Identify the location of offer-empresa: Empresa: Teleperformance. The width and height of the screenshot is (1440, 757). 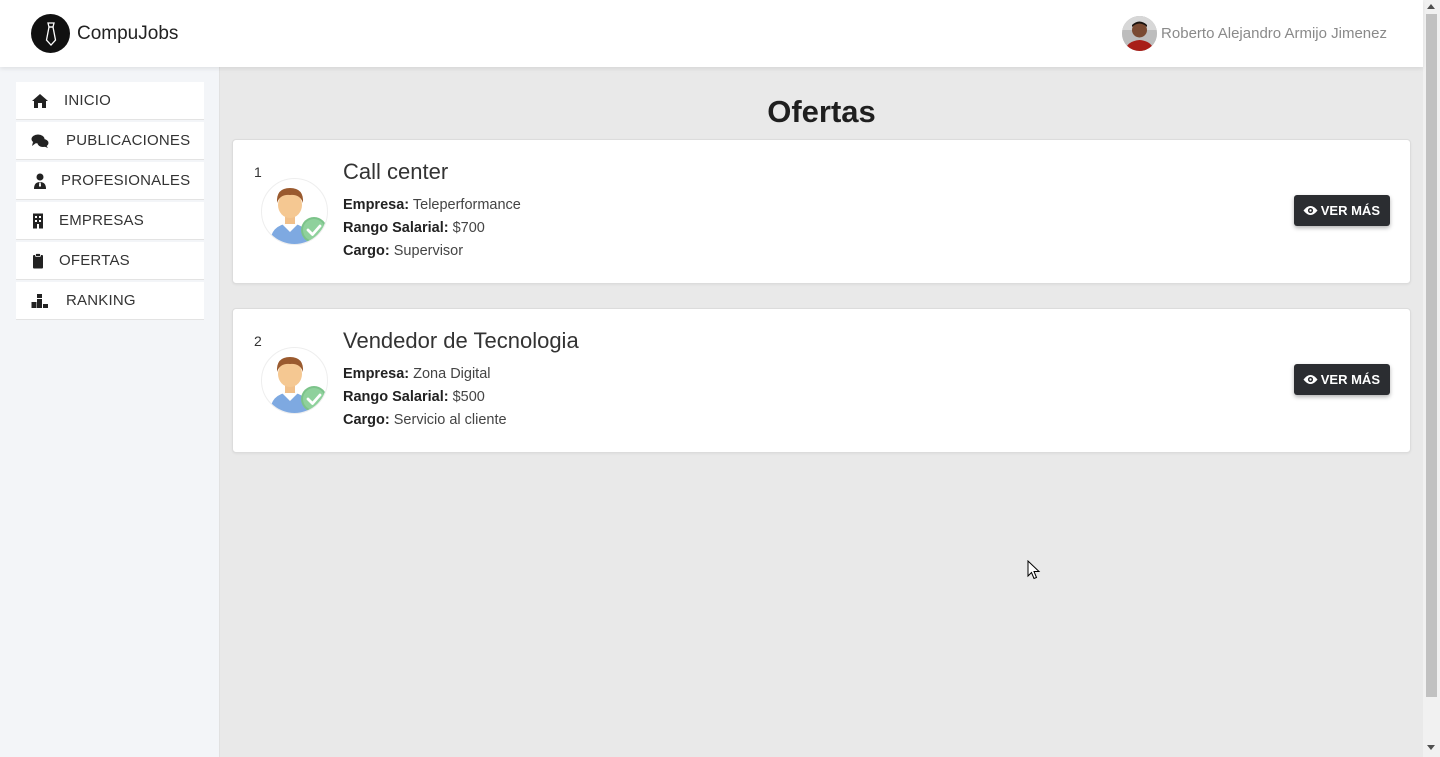
(432, 205).